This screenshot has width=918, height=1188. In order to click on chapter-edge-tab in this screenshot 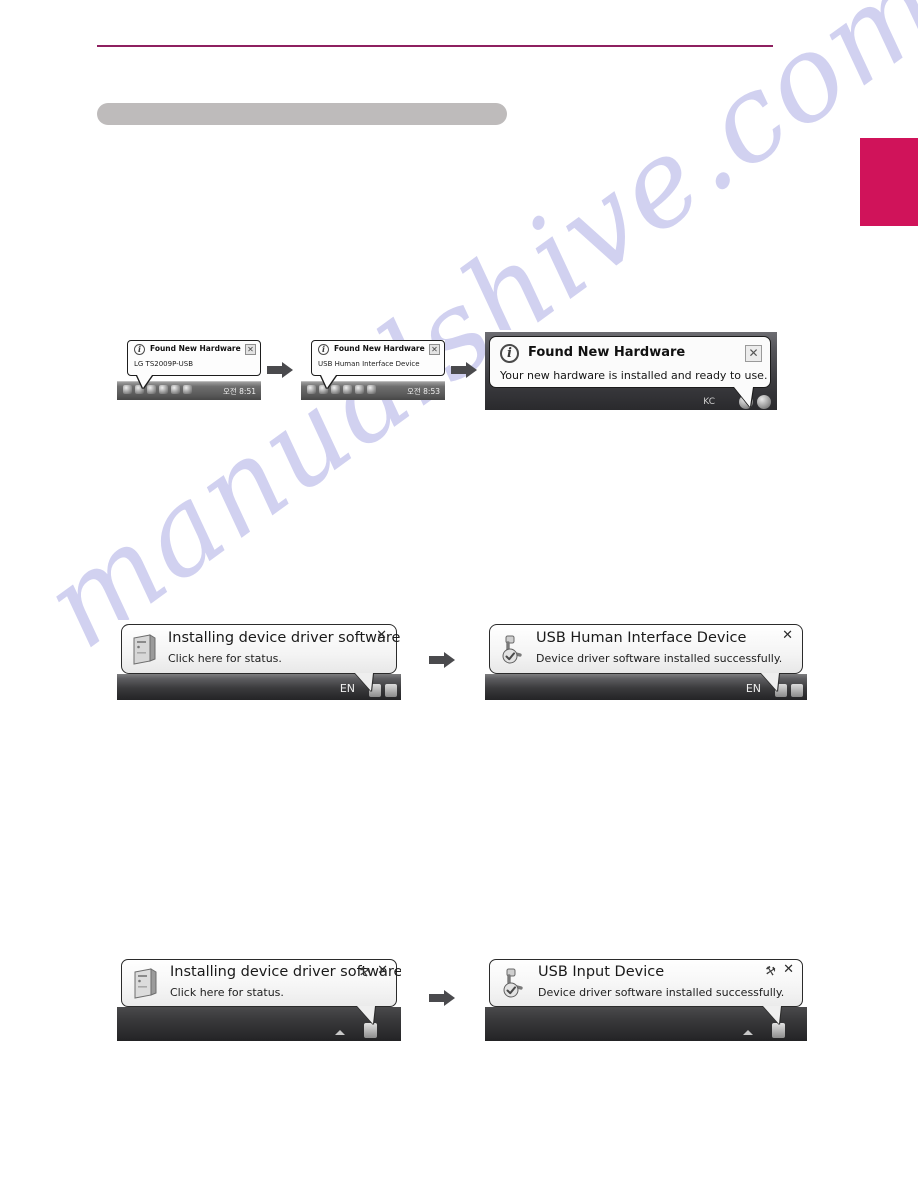, I will do `click(889, 182)`.